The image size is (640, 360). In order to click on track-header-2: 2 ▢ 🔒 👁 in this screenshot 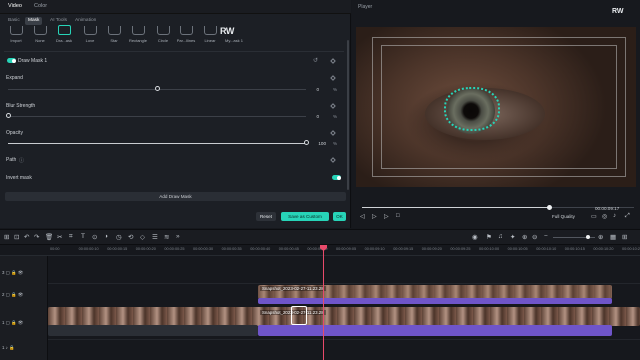, I will do `click(12, 295)`.